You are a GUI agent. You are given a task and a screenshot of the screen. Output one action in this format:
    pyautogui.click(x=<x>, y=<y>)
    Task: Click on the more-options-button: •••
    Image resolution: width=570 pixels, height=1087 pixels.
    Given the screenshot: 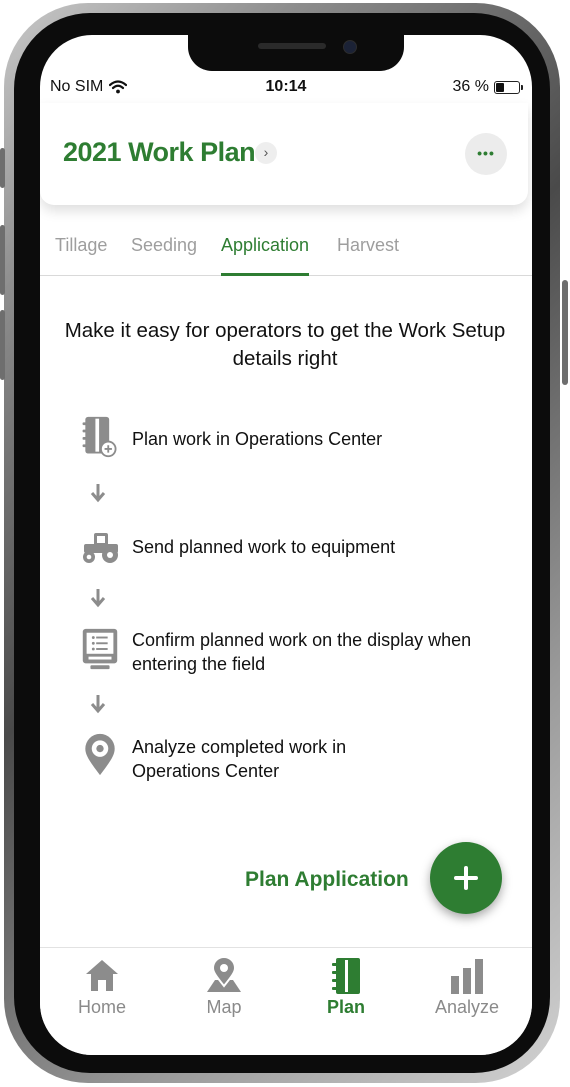 What is the action you would take?
    pyautogui.click(x=486, y=154)
    